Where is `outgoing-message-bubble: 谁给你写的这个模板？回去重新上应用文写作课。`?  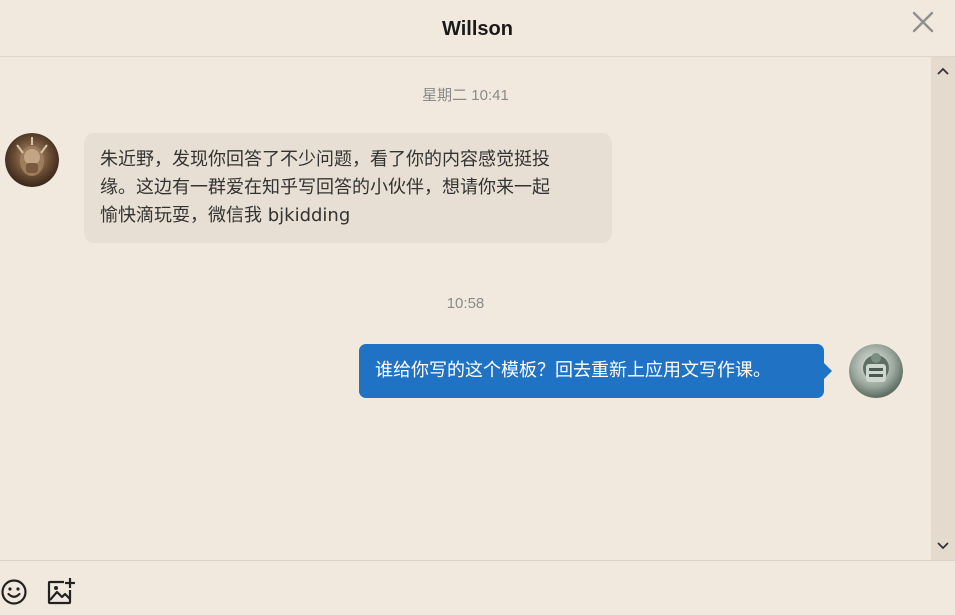 outgoing-message-bubble: 谁给你写的这个模板？回去重新上应用文写作课。 is located at coordinates (595, 371).